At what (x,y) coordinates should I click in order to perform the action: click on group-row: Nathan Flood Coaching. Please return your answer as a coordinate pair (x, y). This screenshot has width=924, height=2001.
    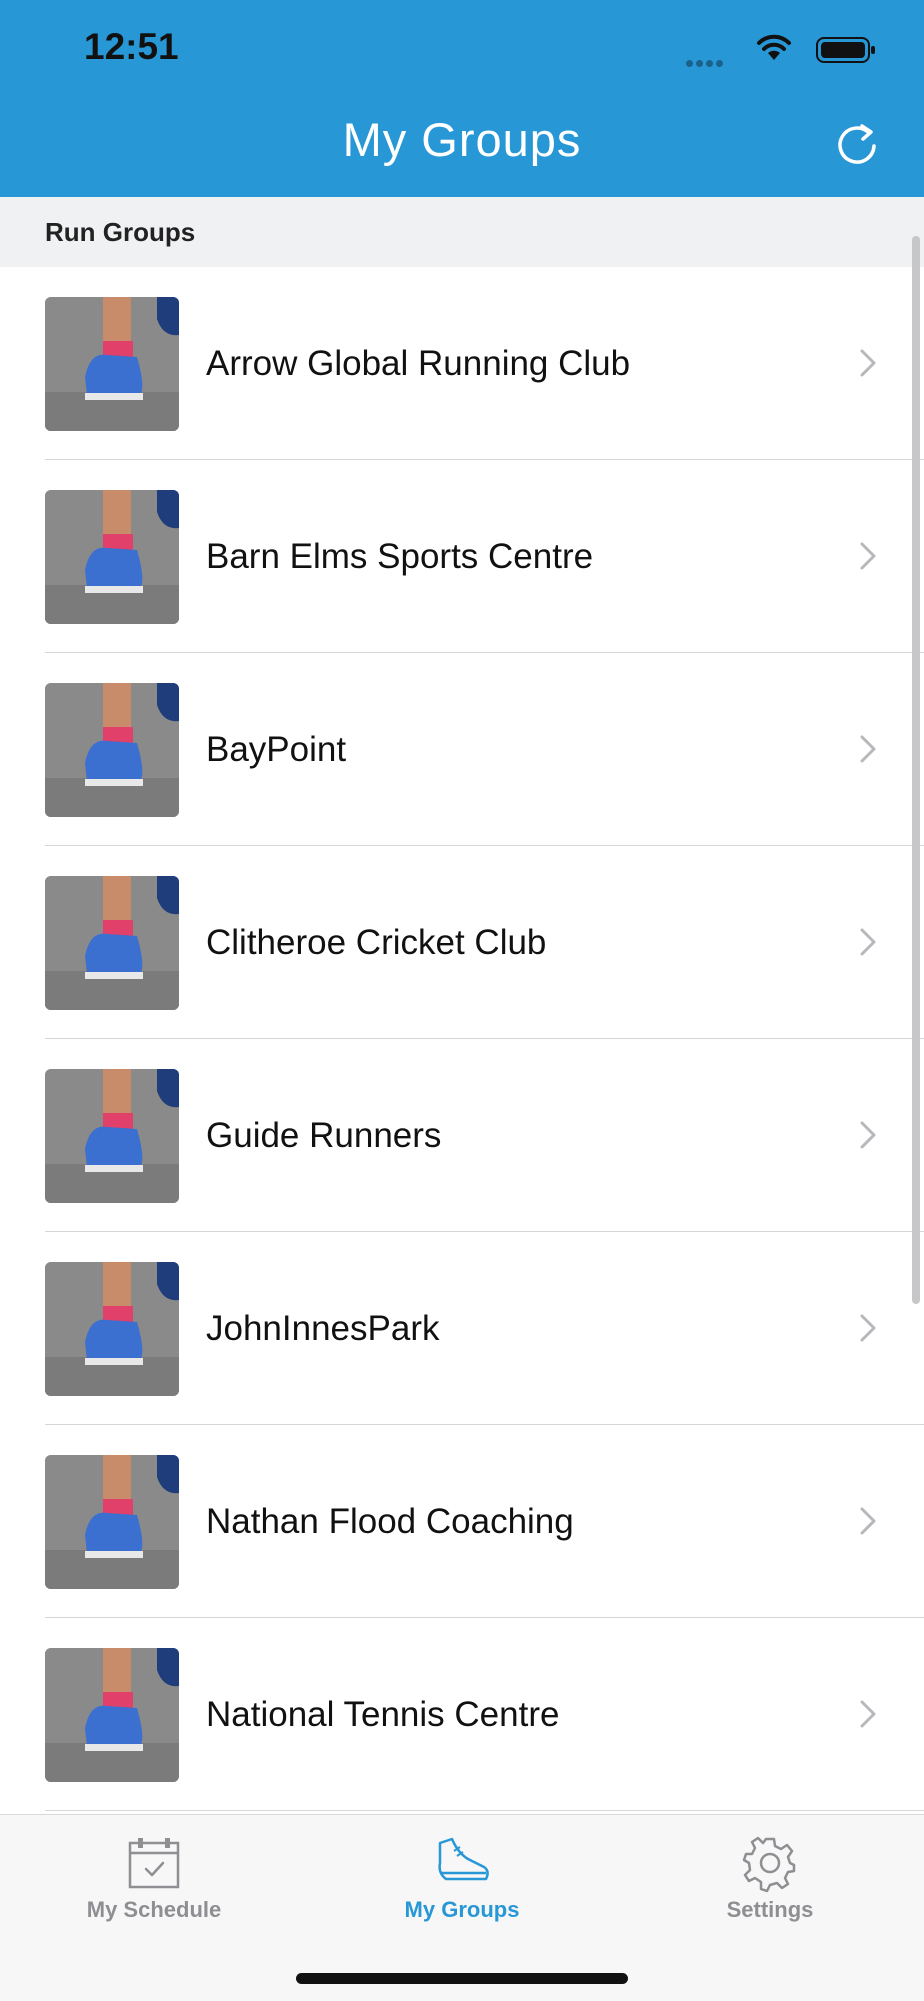
    Looking at the image, I should click on (462, 1521).